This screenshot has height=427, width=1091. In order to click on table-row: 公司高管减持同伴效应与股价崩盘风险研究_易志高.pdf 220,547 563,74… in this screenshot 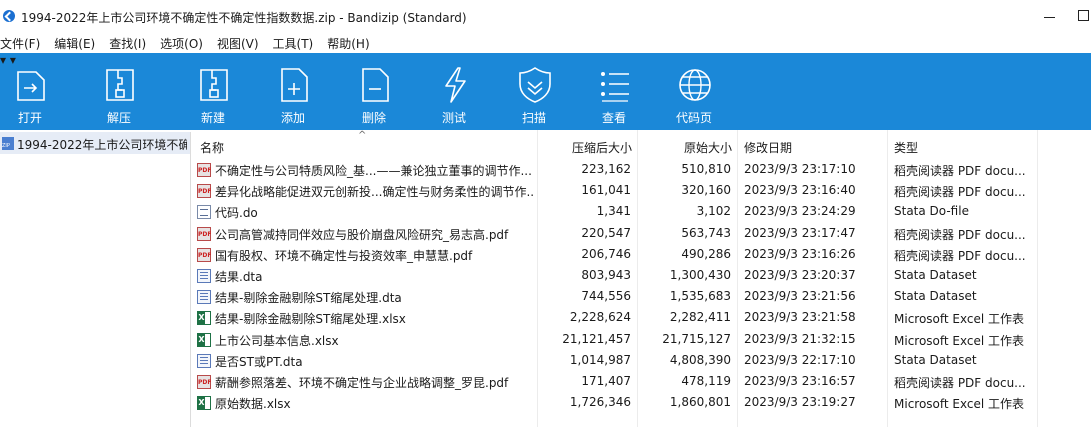, I will do `click(641, 233)`.